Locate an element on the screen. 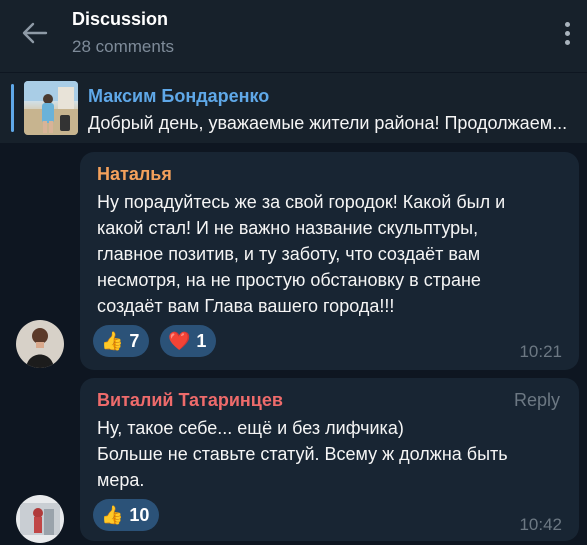  message-author: Наталья is located at coordinates (134, 174).